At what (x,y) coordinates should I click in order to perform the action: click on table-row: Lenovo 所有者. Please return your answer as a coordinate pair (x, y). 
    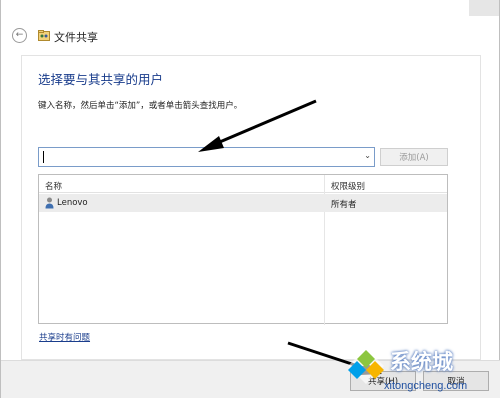
    Looking at the image, I should click on (243, 203).